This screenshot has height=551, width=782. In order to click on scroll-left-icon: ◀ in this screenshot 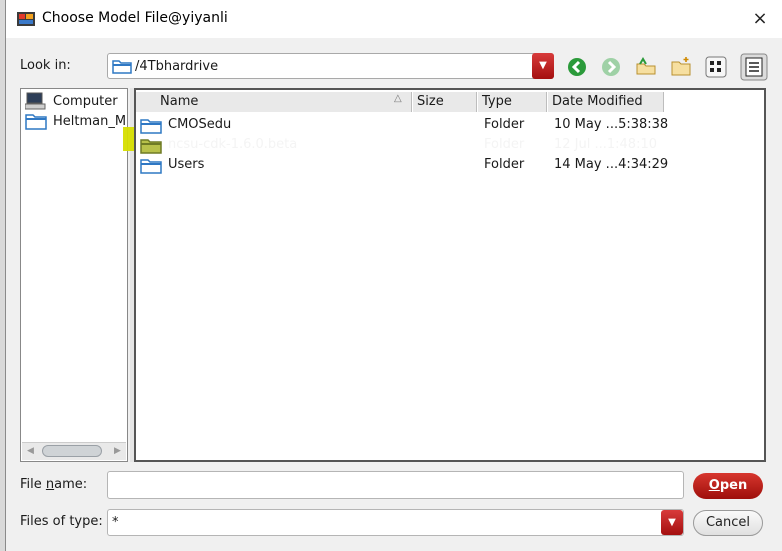, I will do `click(30, 451)`.